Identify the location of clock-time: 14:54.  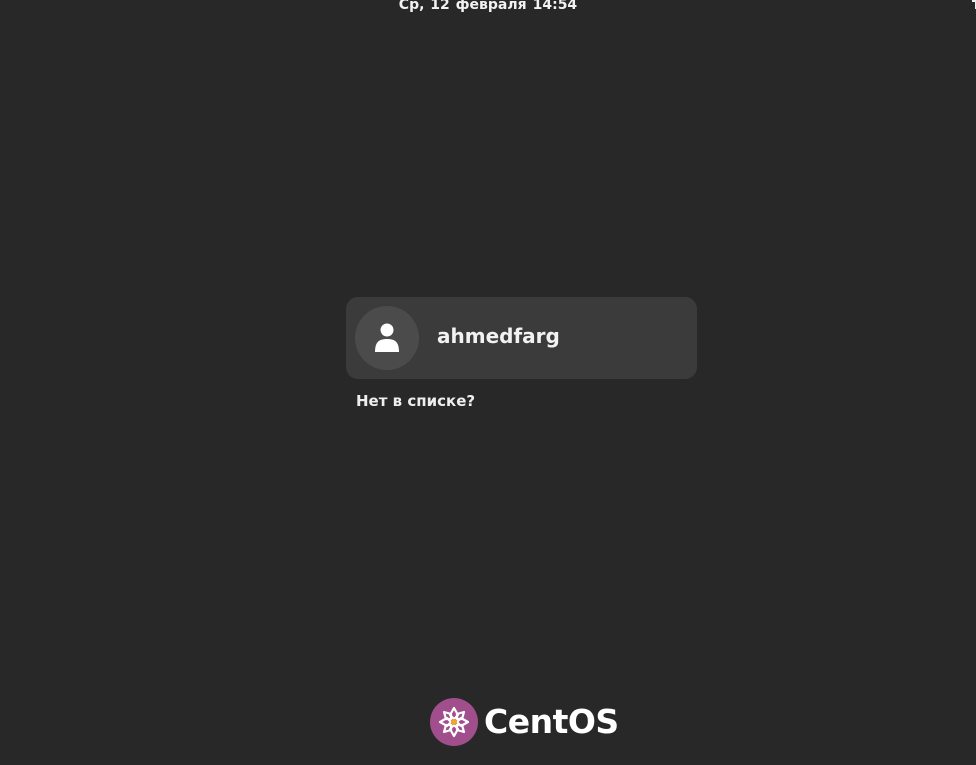
(555, 6).